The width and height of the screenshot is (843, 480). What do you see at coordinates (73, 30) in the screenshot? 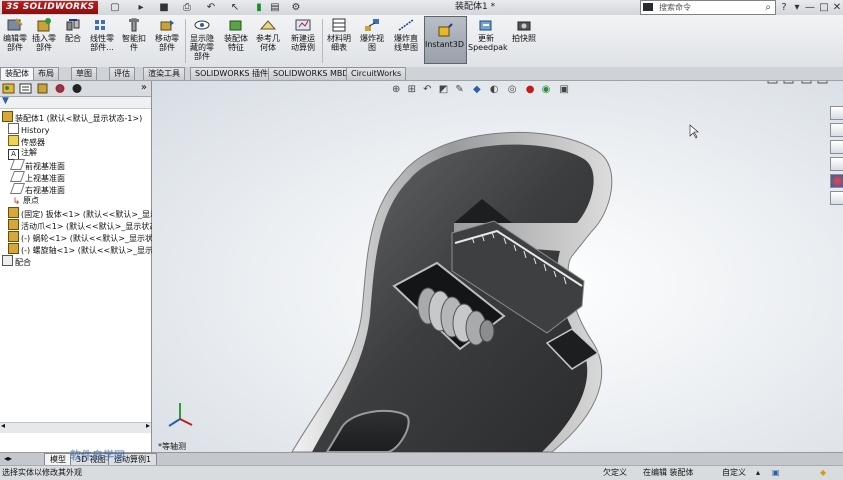
I see `mate-button: 配合` at bounding box center [73, 30].